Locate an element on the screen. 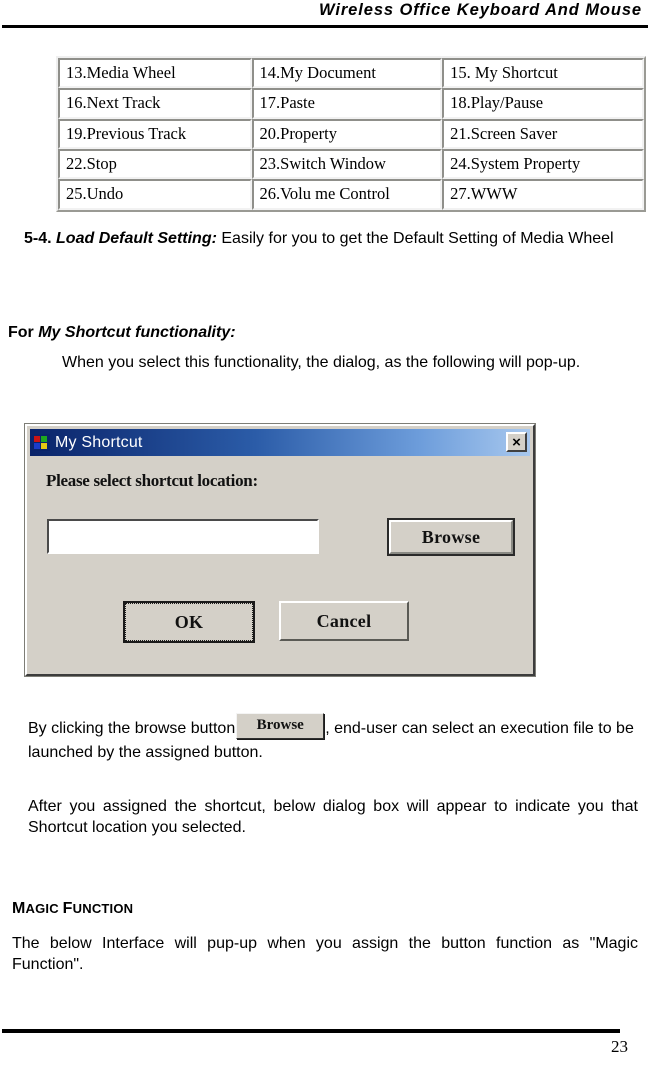 This screenshot has width=650, height=1068. magic-heading-unction: UNCTION is located at coordinates (103, 908).